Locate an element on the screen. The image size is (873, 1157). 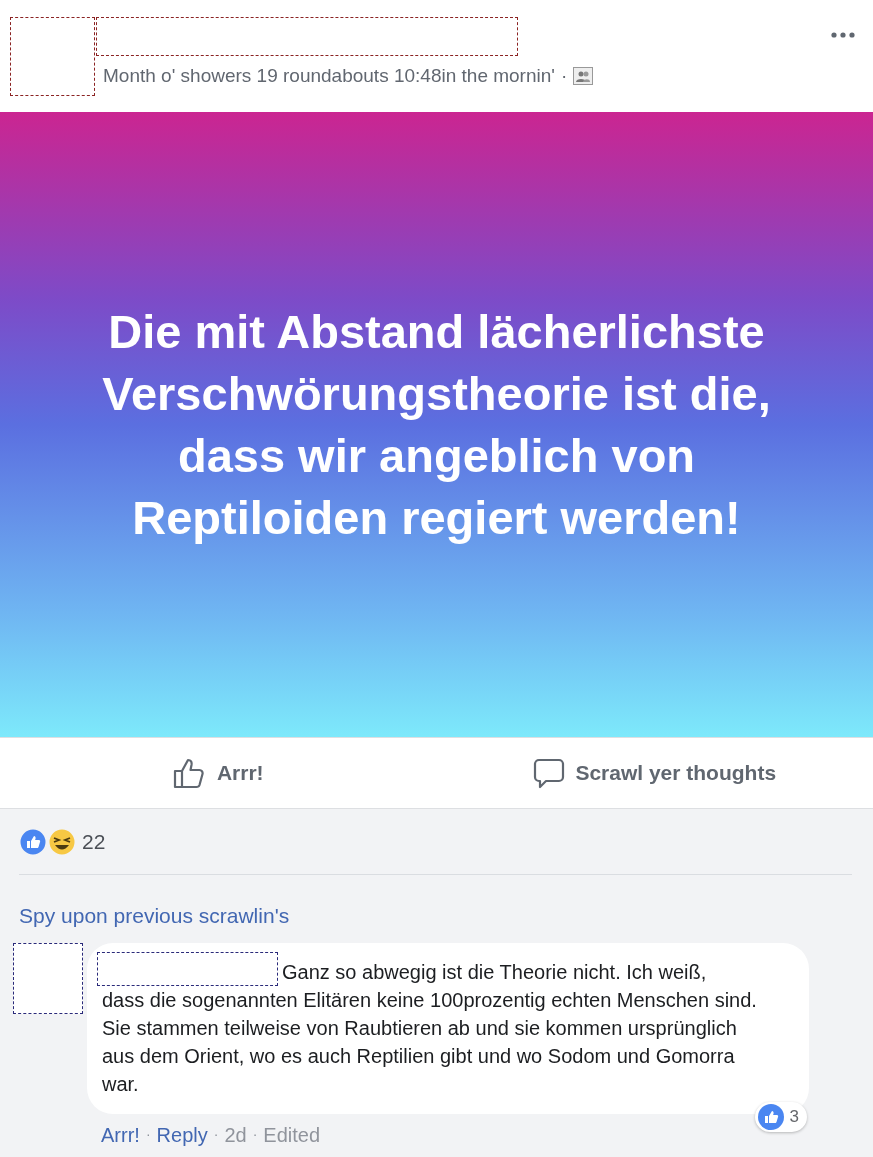
comment-reaction-count: 3 is located at coordinates (794, 1116).